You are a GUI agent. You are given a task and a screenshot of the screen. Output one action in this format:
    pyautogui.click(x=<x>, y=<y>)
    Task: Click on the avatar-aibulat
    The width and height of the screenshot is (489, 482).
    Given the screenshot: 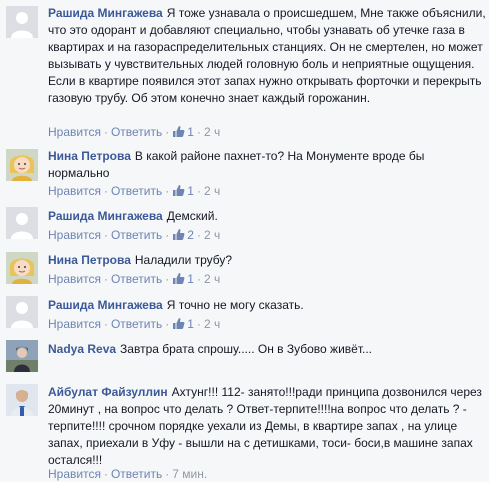 What is the action you would take?
    pyautogui.click(x=22, y=400)
    